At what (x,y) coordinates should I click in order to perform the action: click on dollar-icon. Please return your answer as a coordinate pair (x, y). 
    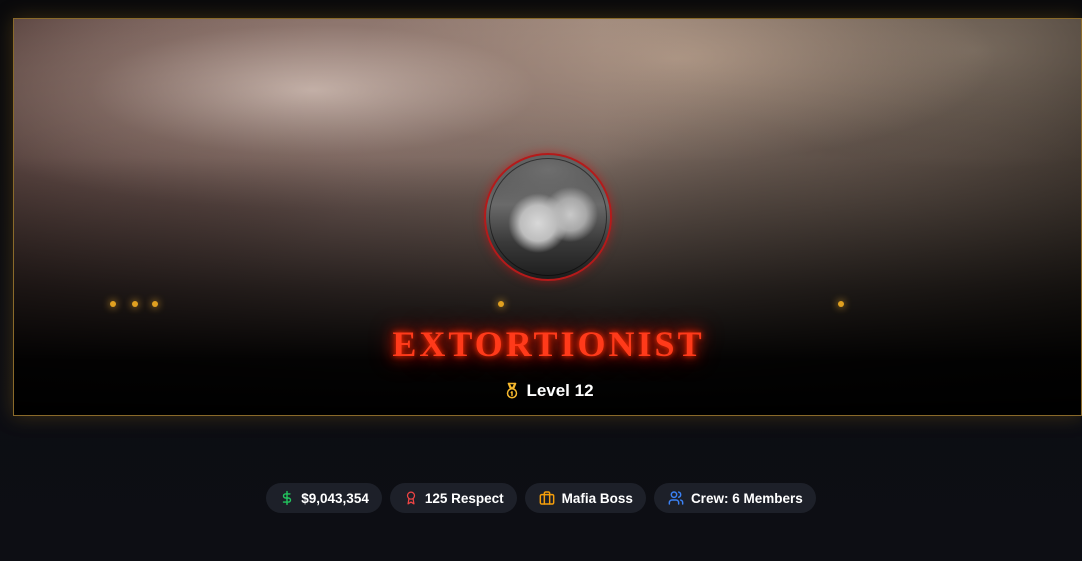
    Looking at the image, I should click on (287, 498).